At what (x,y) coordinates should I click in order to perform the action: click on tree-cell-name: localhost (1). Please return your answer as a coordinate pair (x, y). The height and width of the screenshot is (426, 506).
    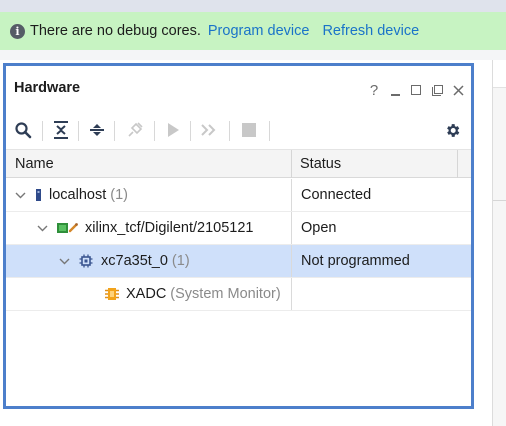
    Looking at the image, I should click on (148, 195).